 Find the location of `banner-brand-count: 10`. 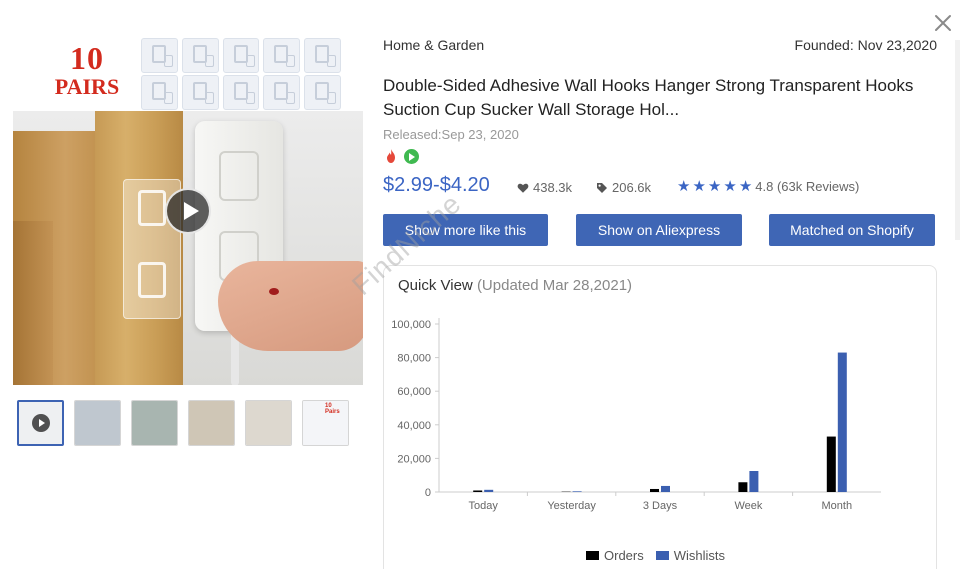

banner-brand-count: 10 is located at coordinates (87, 58).